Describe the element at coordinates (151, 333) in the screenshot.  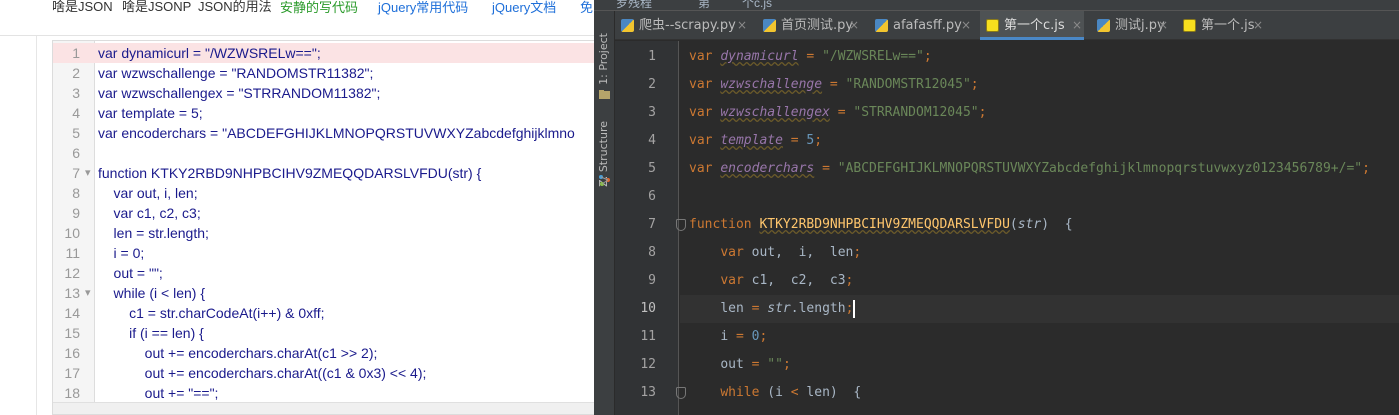
I see `web-line-code: if (i == len) {` at that location.